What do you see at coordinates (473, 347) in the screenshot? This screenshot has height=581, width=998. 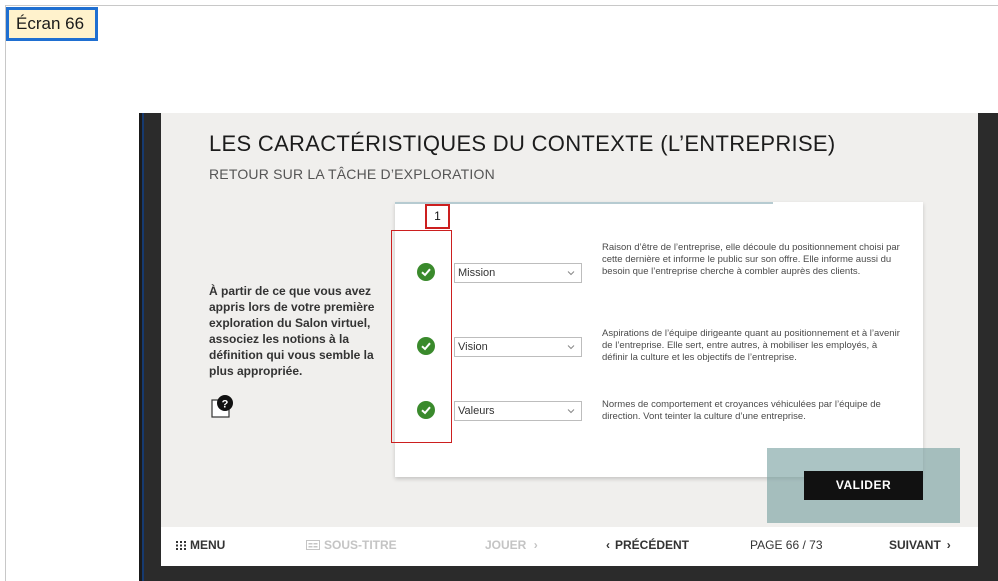 I see `select-value: Vision` at bounding box center [473, 347].